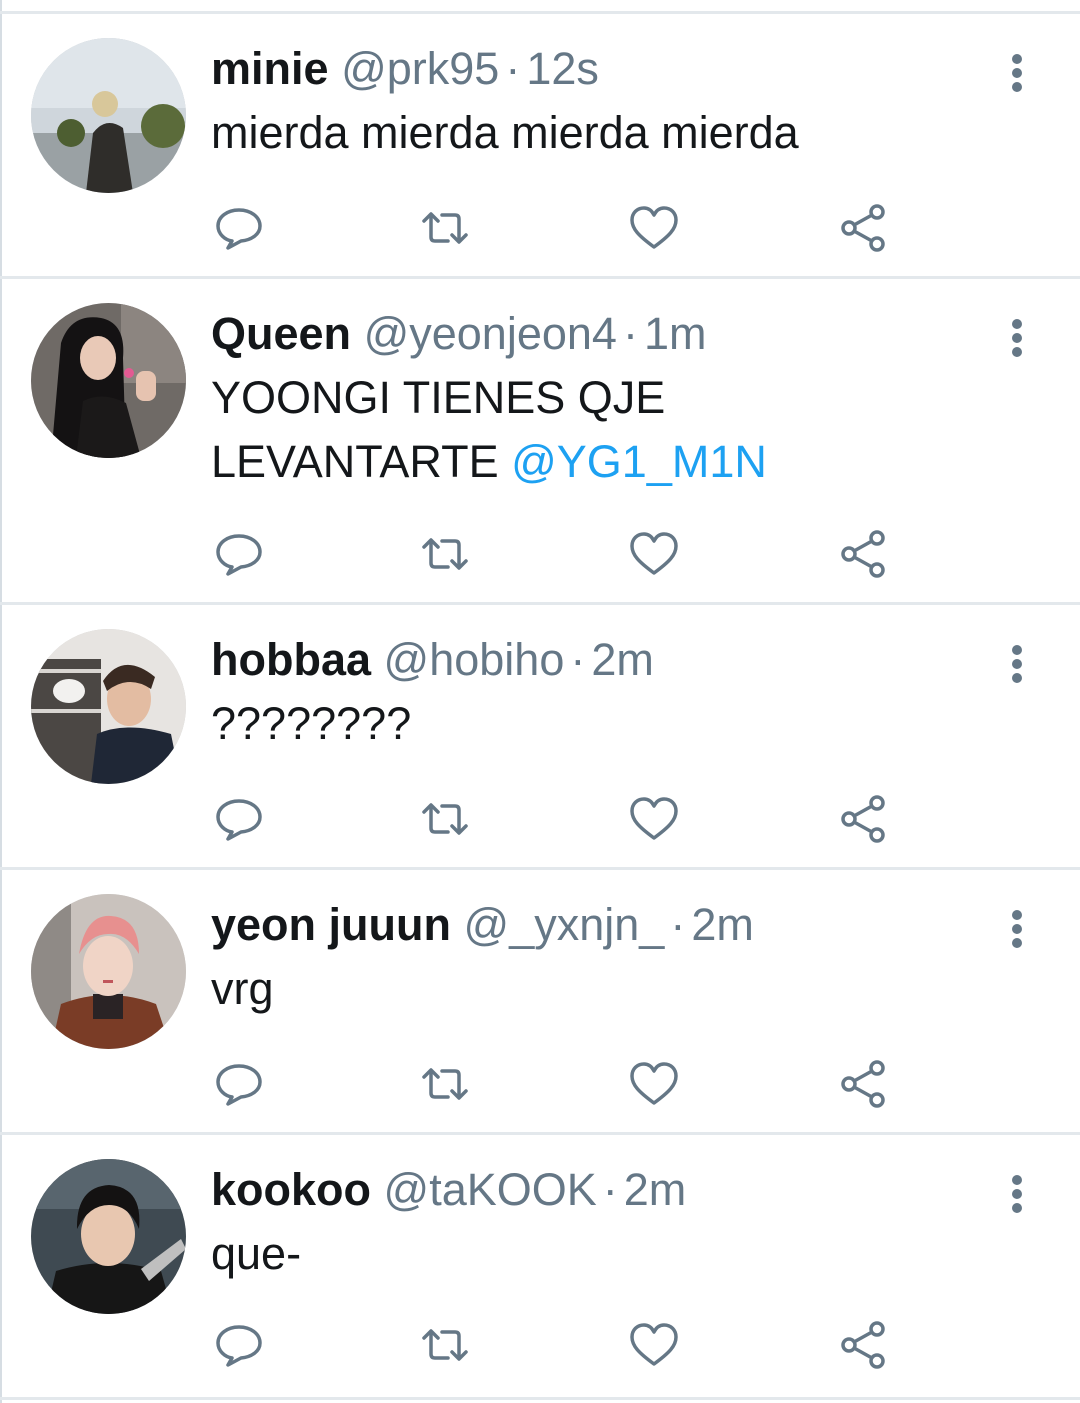 This screenshot has height=1403, width=1080. I want to click on tweet-text: mierda mierda mierda mierda, so click(591, 133).